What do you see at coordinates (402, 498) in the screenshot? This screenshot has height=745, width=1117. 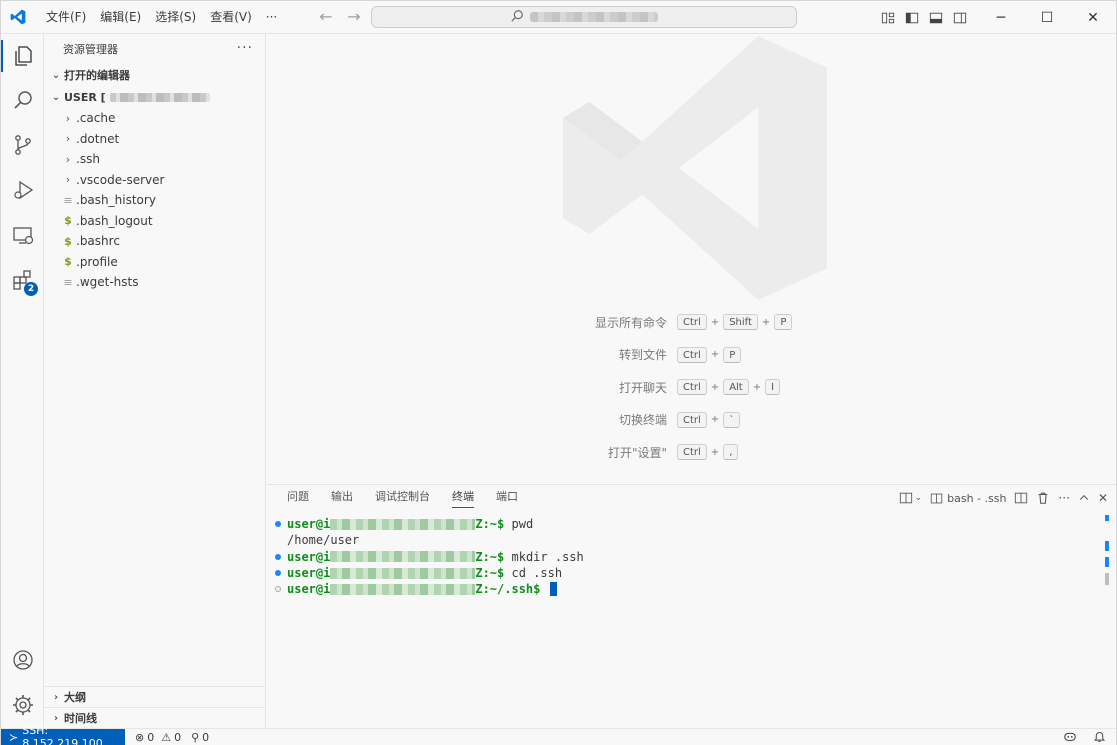 I see `tab-debug-console: 调试控制台` at bounding box center [402, 498].